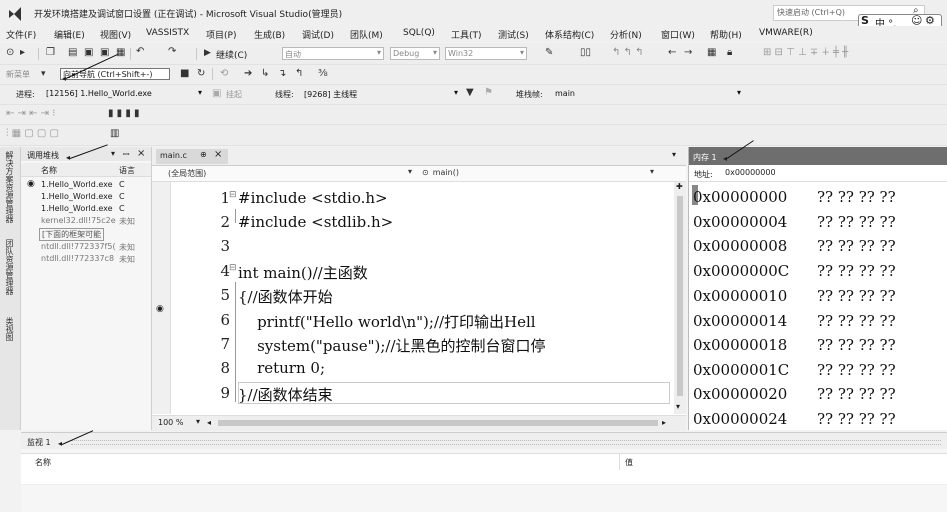  Describe the element at coordinates (209, 422) in the screenshot. I see `scroll-left-icon: ◂` at that location.